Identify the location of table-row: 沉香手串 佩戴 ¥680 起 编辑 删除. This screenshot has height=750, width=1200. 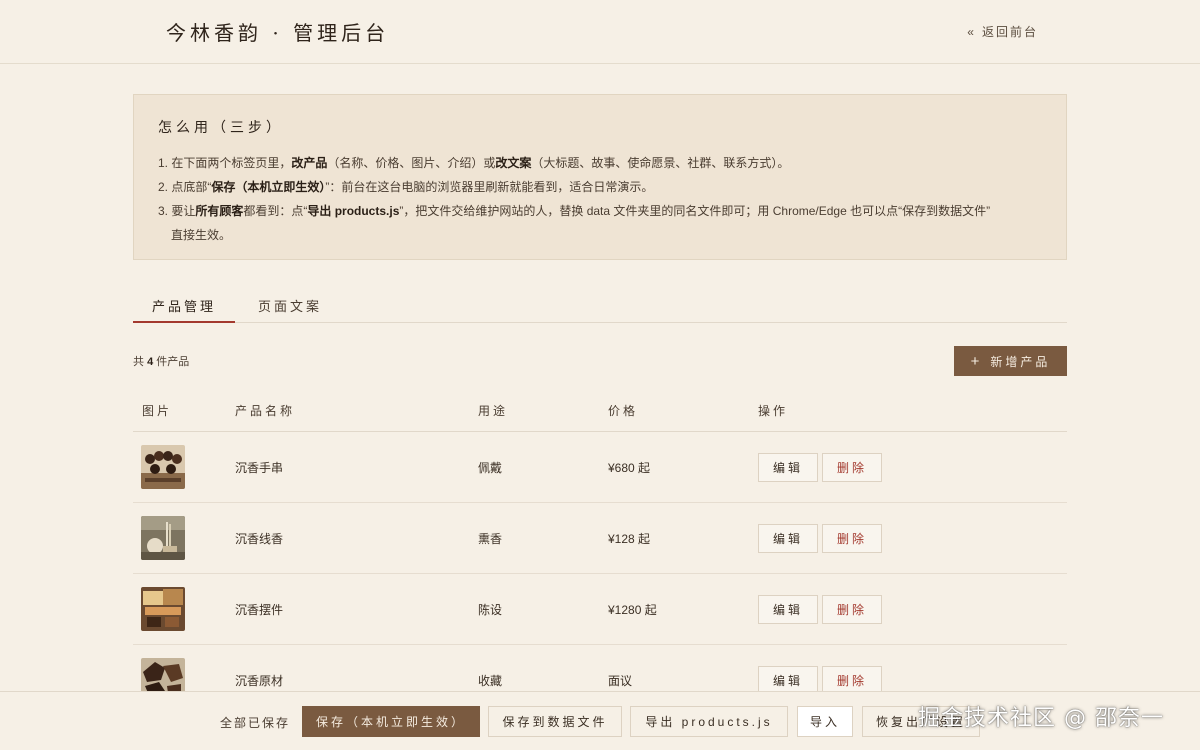
(600, 467).